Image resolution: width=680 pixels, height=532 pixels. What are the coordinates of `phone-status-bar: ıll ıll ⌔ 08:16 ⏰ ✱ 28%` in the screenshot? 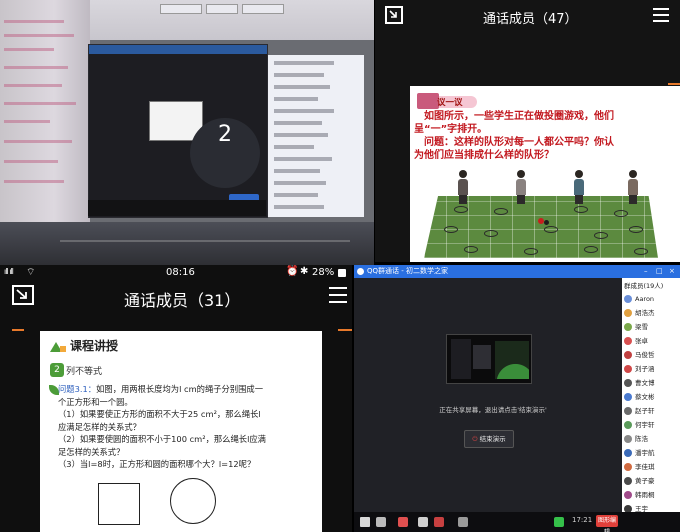 It's located at (176, 273).